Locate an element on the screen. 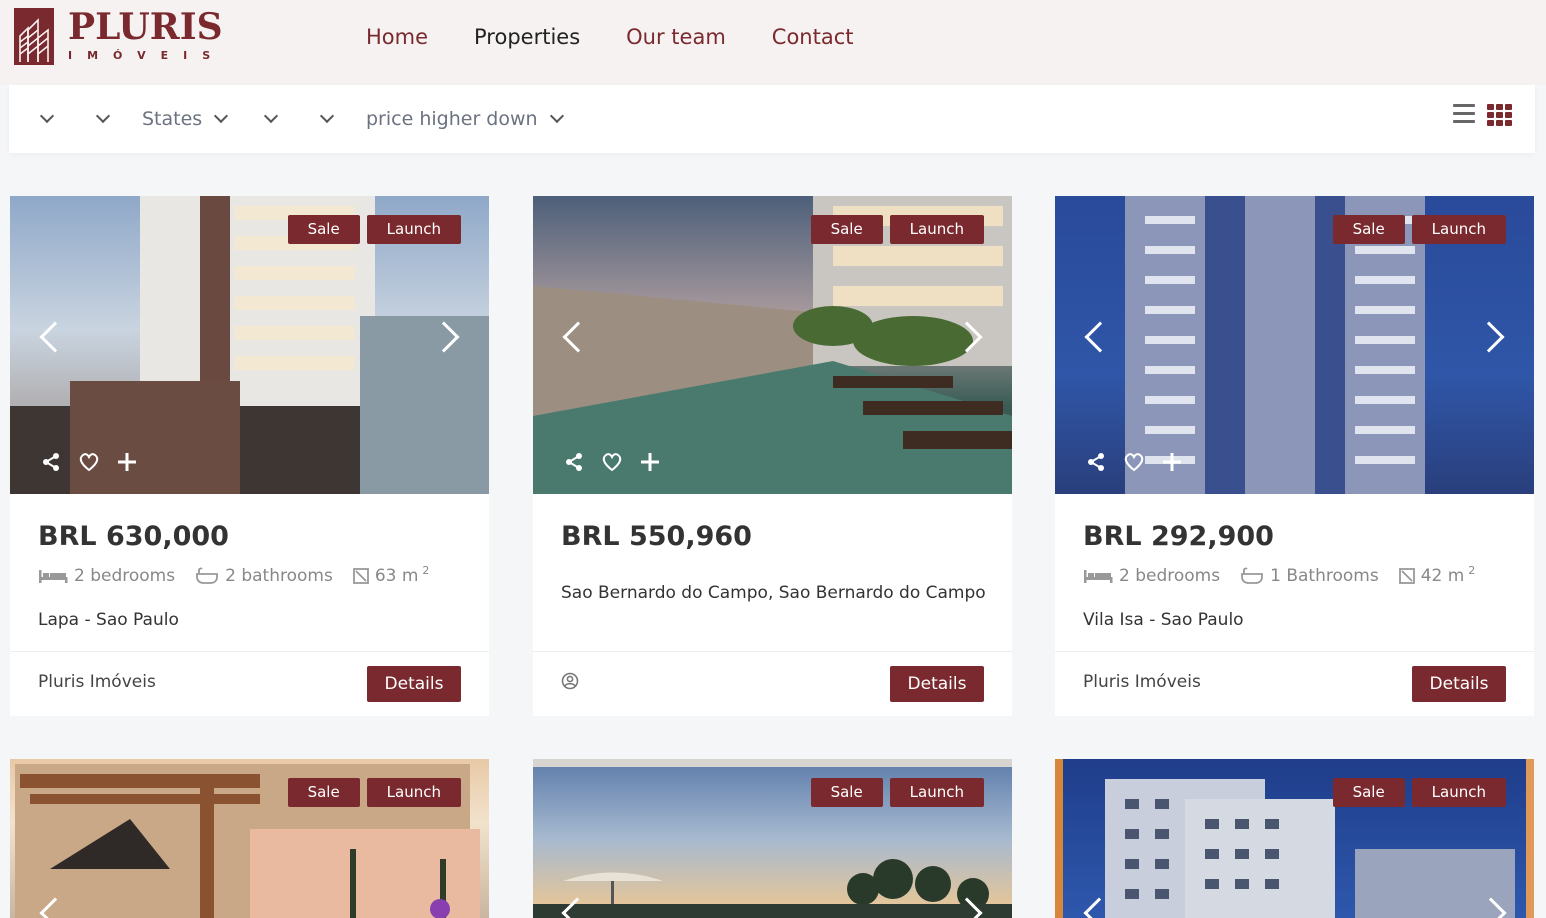 The height and width of the screenshot is (918, 1546). main-nav: Home Properties Our team Contact is located at coordinates (633, 37).